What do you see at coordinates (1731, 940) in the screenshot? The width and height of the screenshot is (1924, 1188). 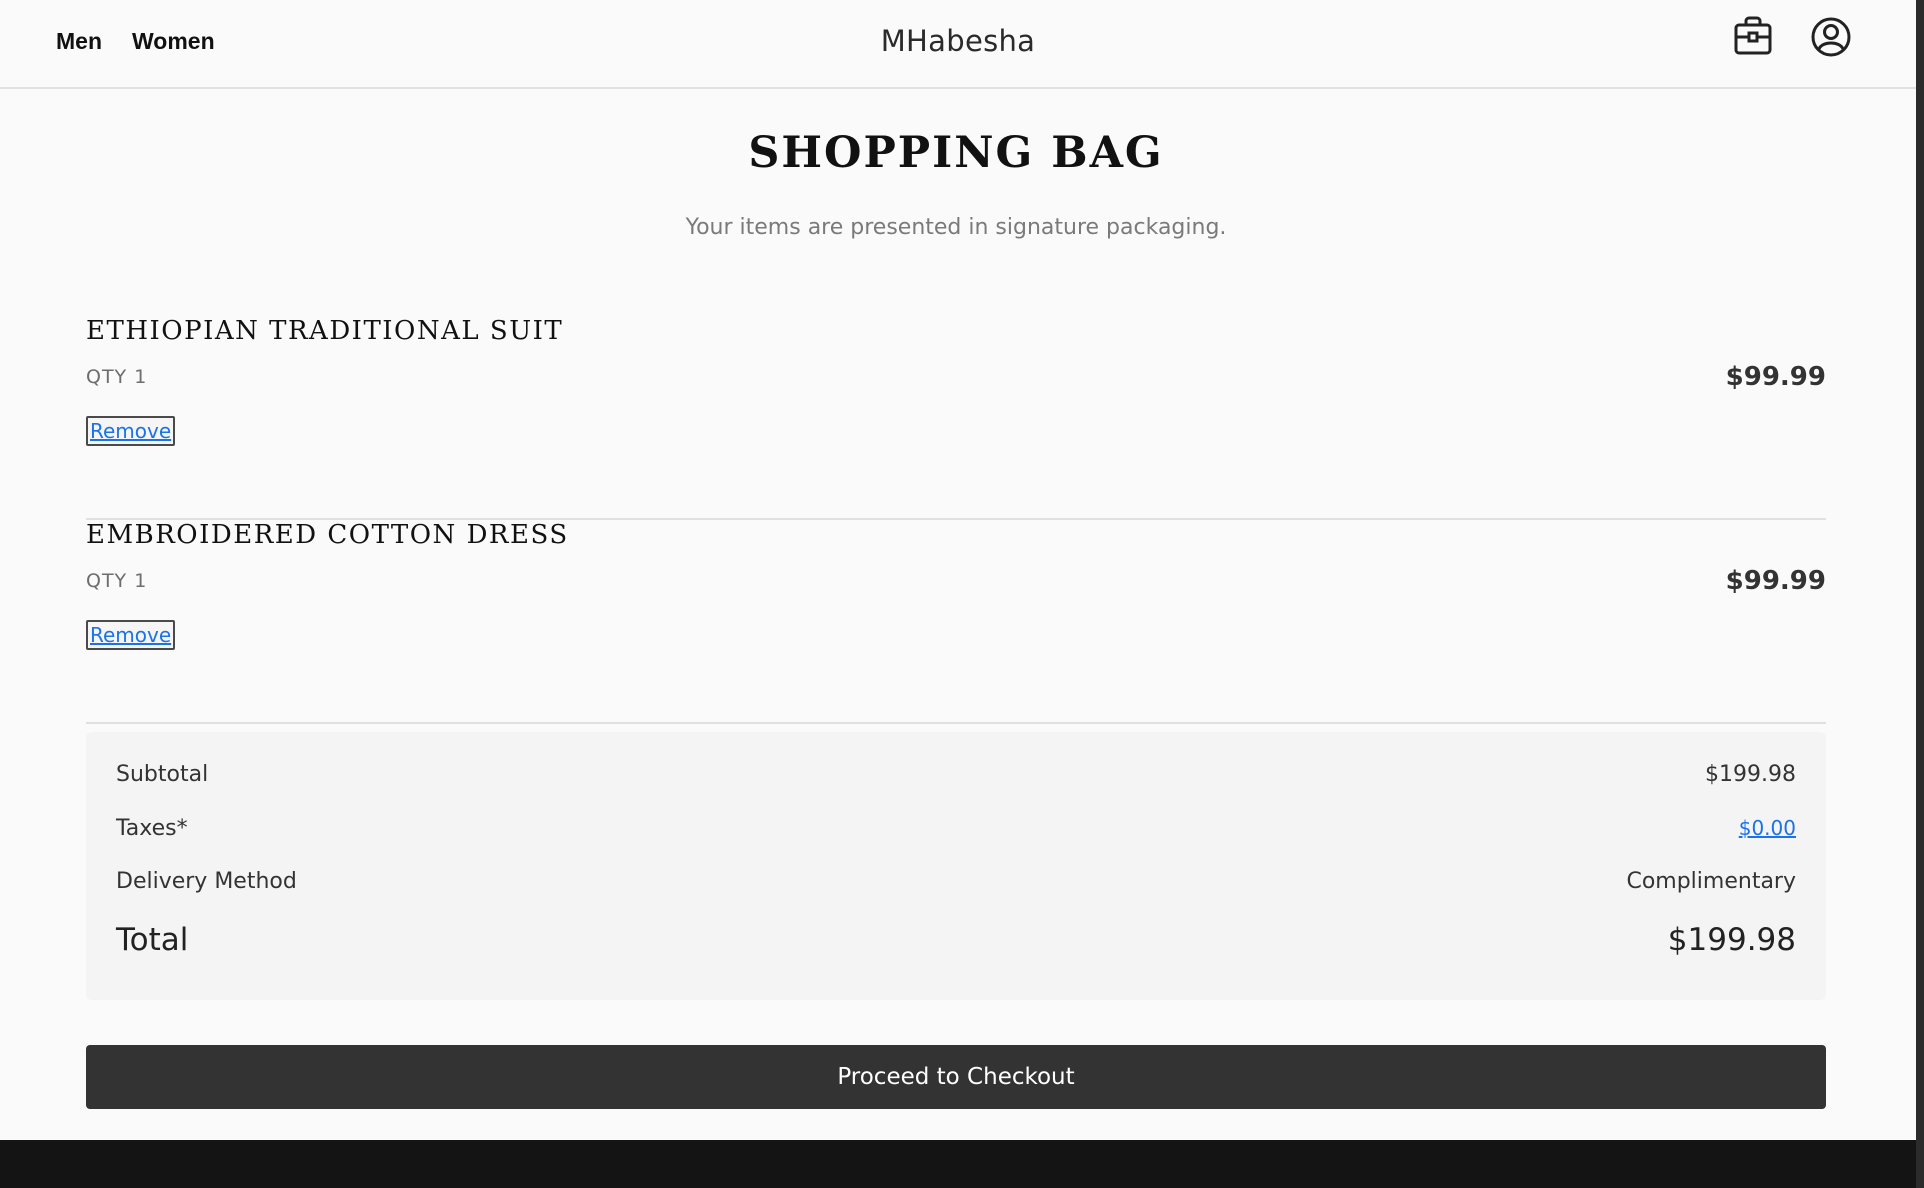 I see `total-value: $199.98` at bounding box center [1731, 940].